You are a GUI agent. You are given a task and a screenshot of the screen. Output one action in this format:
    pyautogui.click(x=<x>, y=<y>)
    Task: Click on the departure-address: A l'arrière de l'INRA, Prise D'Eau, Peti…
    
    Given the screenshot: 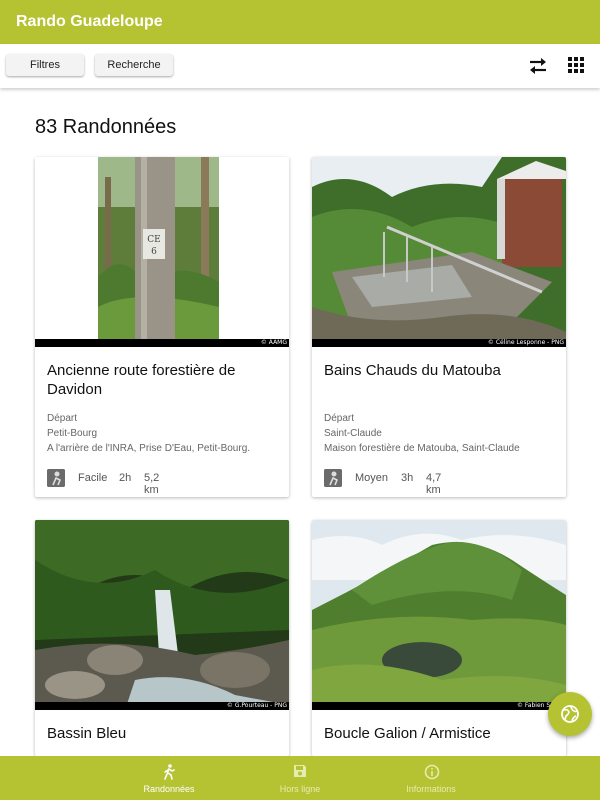 What is the action you would take?
    pyautogui.click(x=149, y=448)
    